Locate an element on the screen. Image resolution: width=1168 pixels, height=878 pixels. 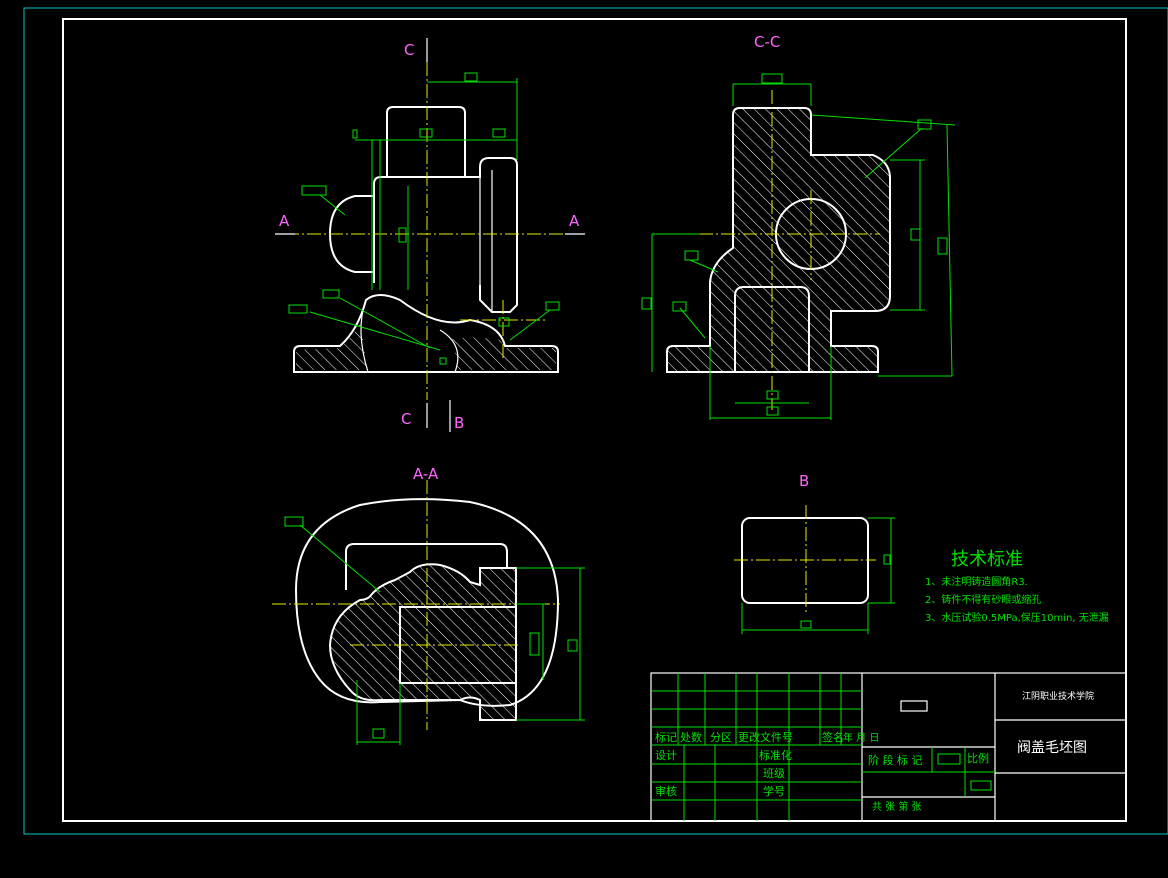
title-school: 江阴职业技术学院 is located at coordinates (1058, 696).